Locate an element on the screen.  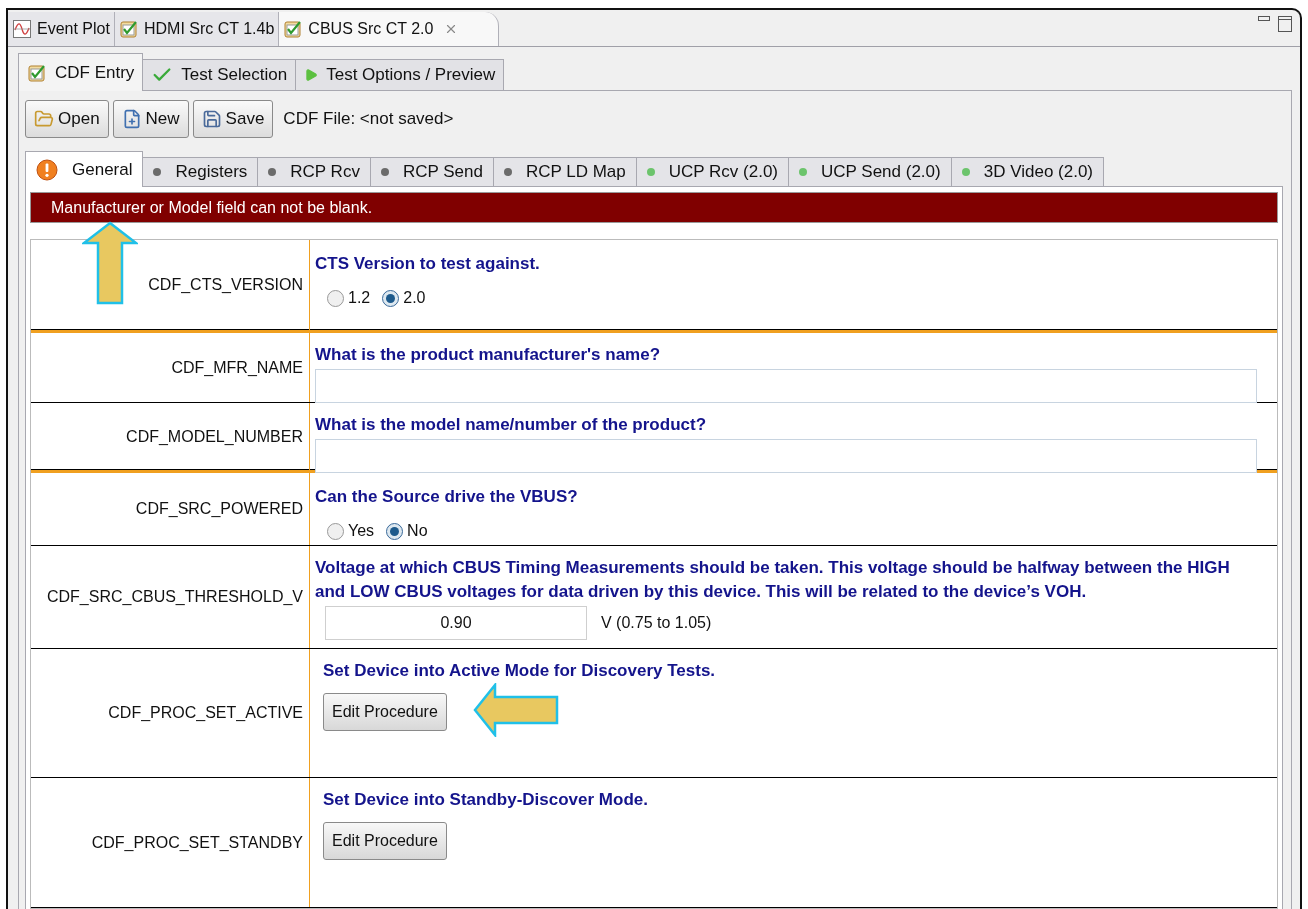
field-name: CDF_SRC_POWERED is located at coordinates (219, 509).